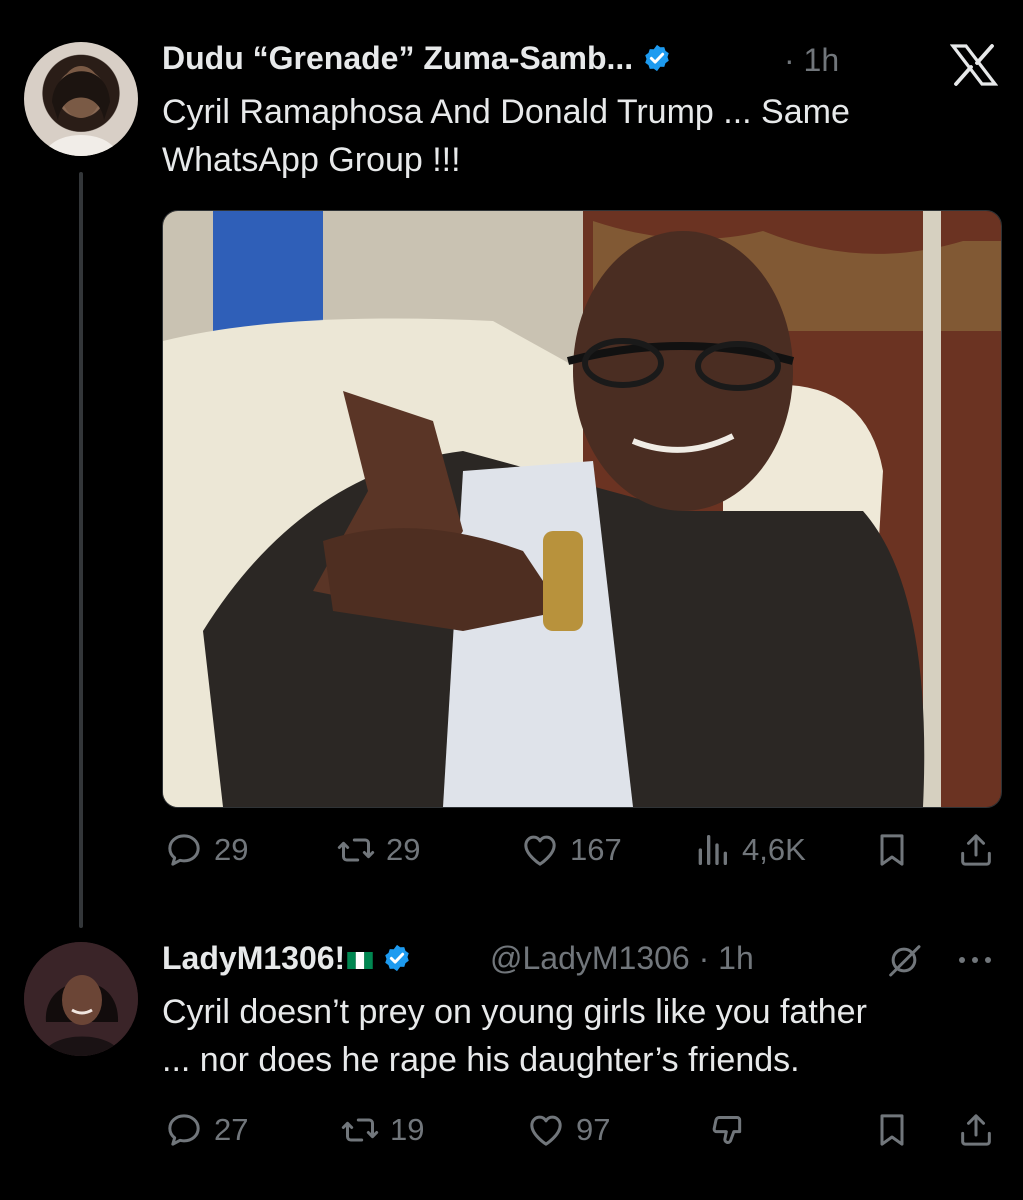 The width and height of the screenshot is (1023, 1200). Describe the element at coordinates (974, 65) in the screenshot. I see `x-logo-icon` at that location.